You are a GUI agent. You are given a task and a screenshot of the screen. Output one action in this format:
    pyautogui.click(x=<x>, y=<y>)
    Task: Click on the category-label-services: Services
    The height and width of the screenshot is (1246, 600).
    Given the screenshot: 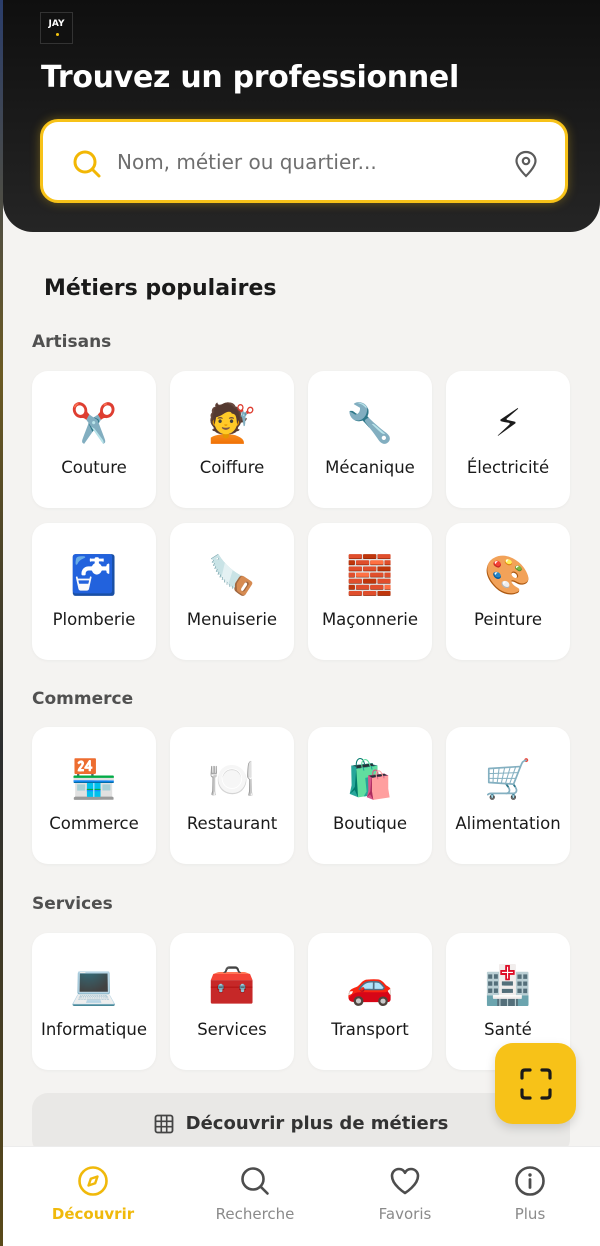 What is the action you would take?
    pyautogui.click(x=72, y=904)
    